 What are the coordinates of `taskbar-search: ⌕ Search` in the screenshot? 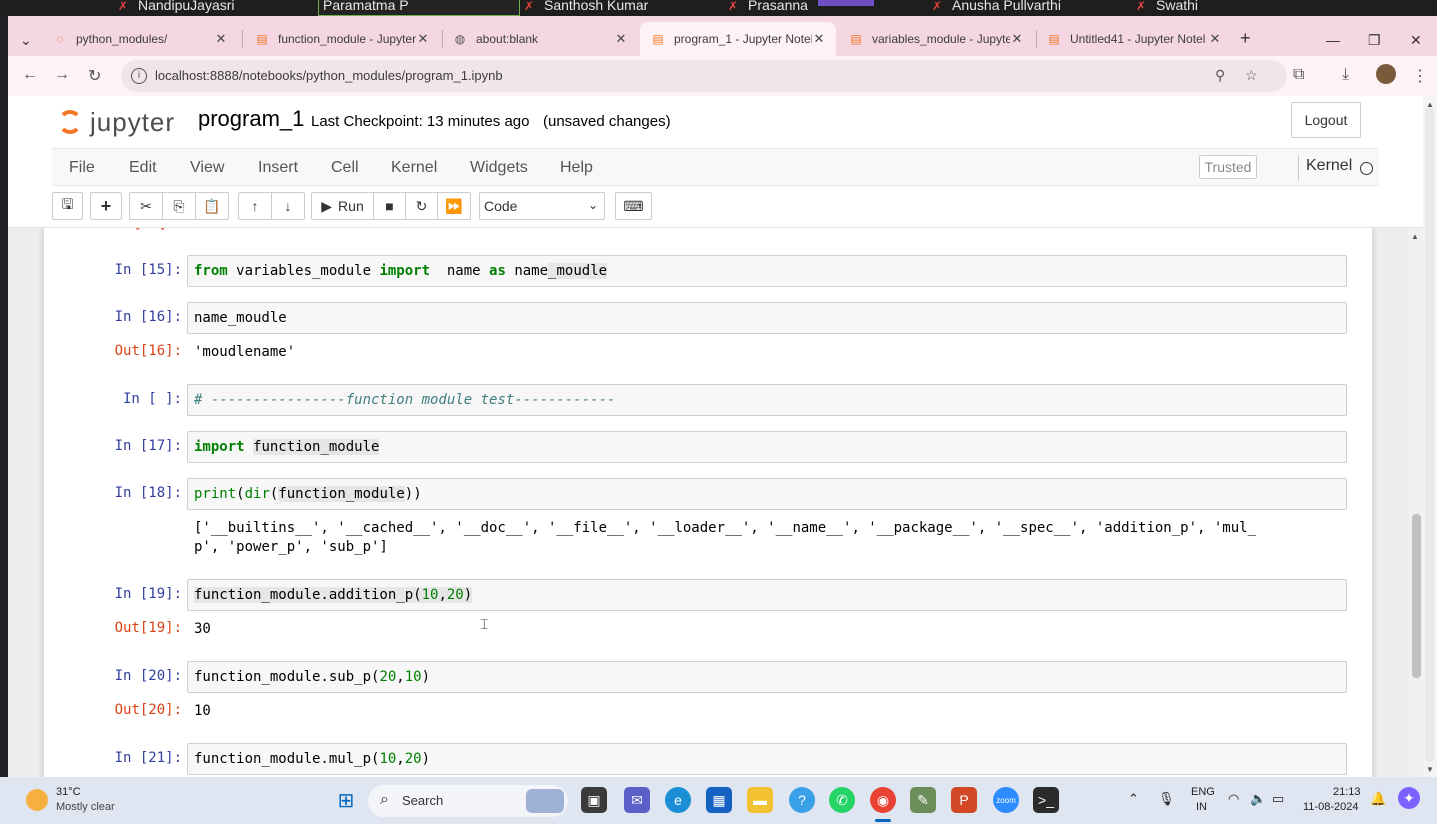 It's located at (468, 801).